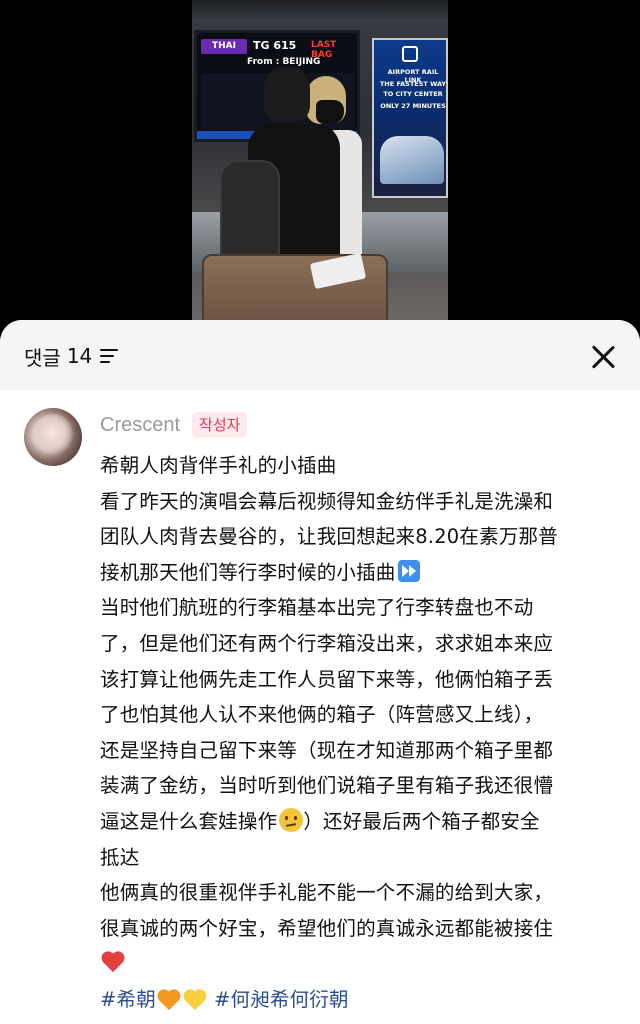 This screenshot has height=1024, width=640. What do you see at coordinates (322, 715) in the screenshot?
I see `comment-line: 了也怕其他人认不来他俩的箱子（阵营感又上线），` at bounding box center [322, 715].